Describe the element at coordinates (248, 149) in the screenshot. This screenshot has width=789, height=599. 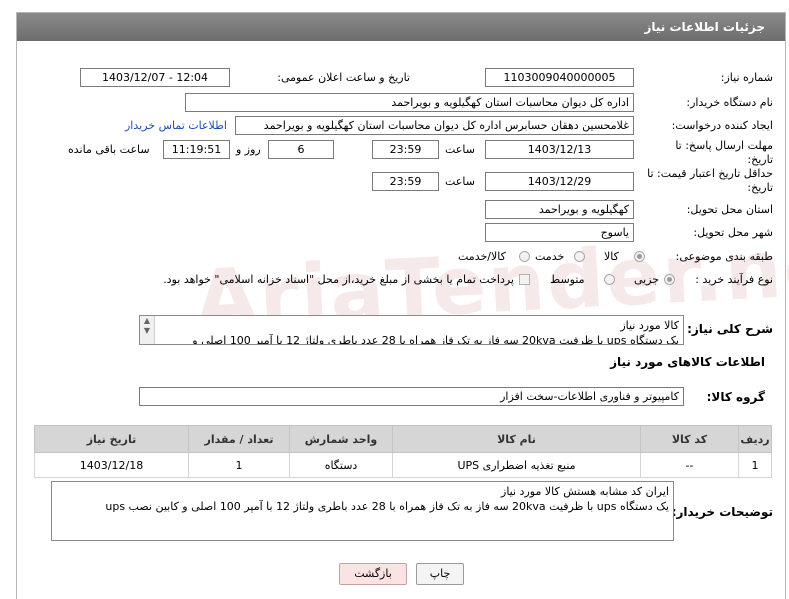
I see `days-label: روز و` at that location.